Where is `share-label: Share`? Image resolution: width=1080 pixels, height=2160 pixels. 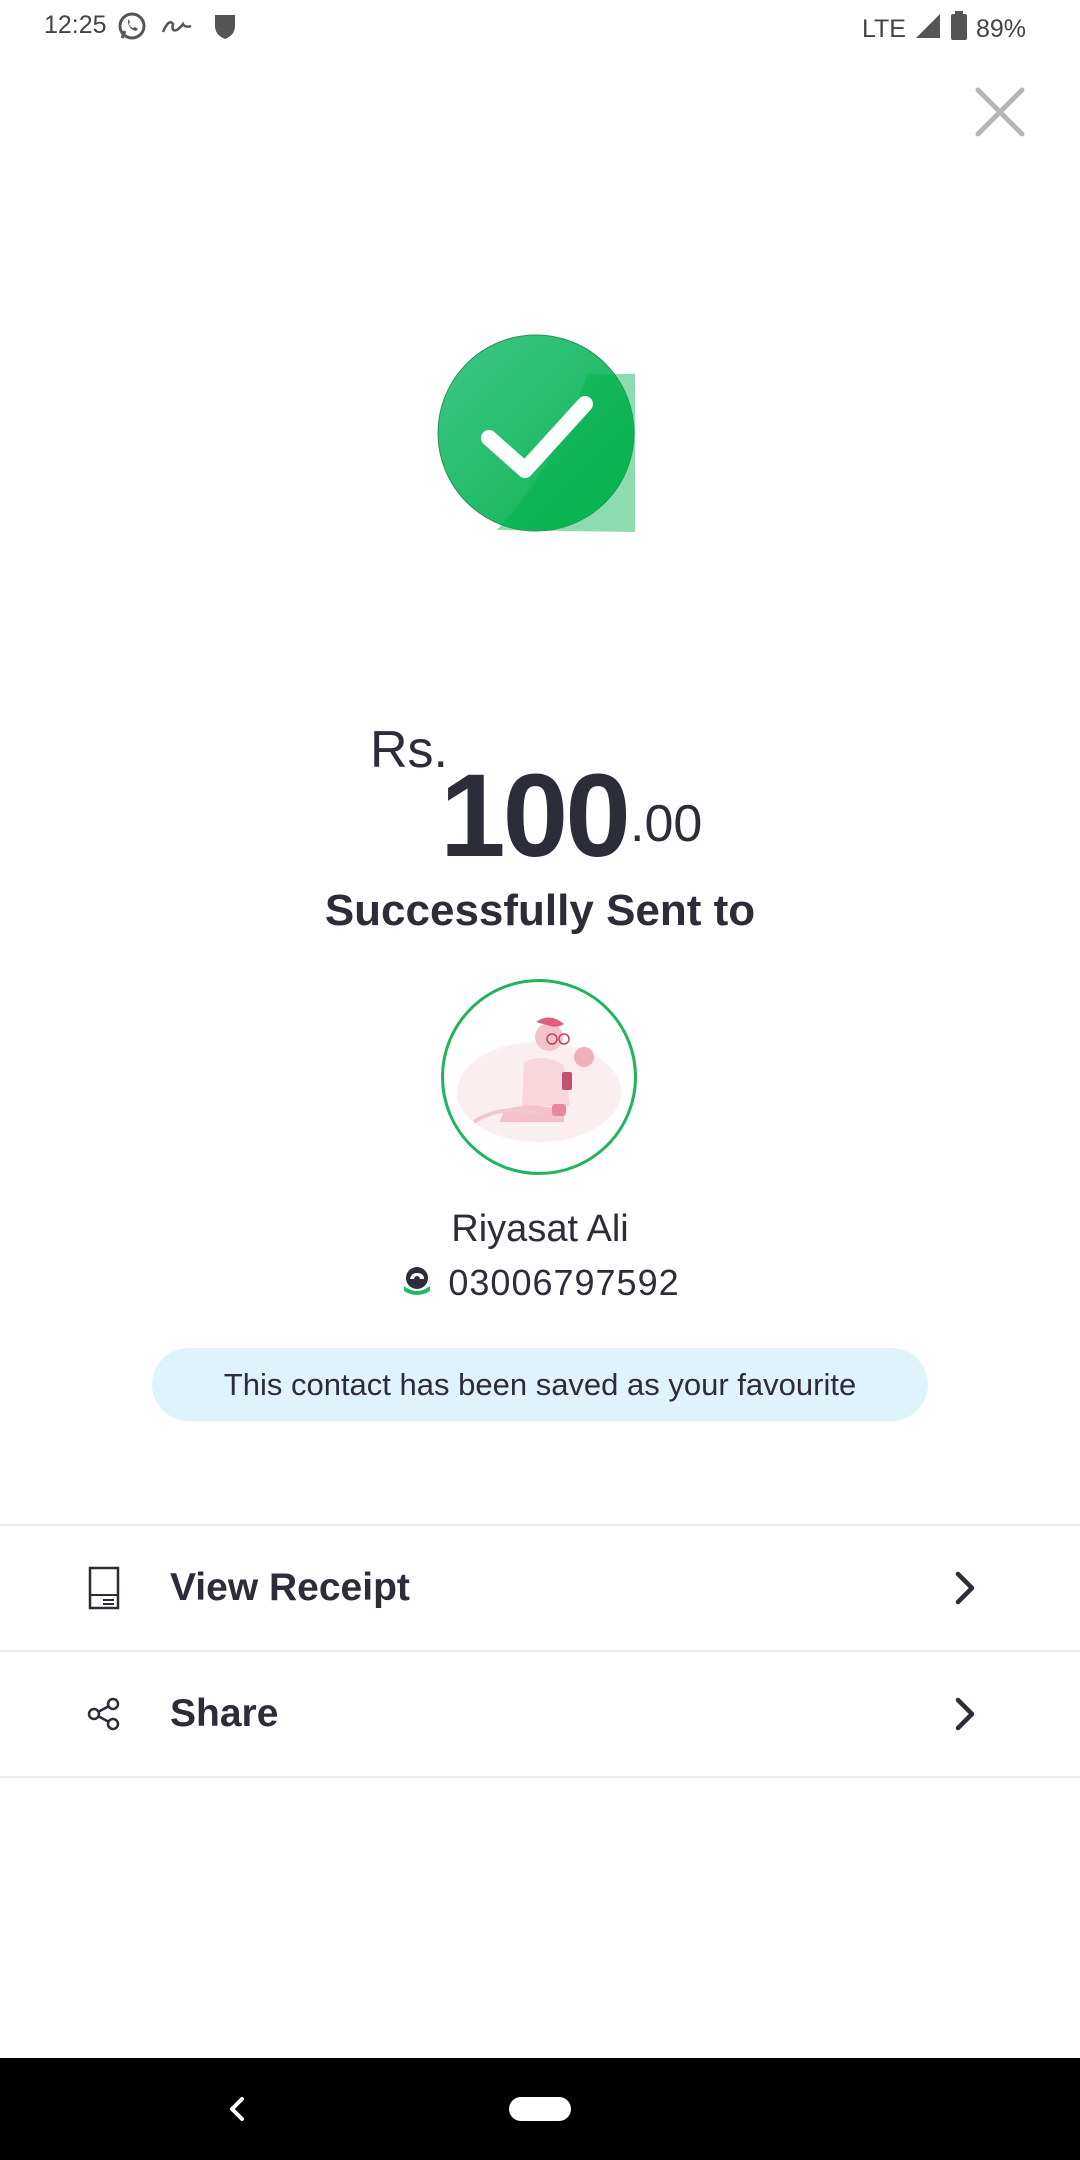
share-label: Share is located at coordinates (224, 1713).